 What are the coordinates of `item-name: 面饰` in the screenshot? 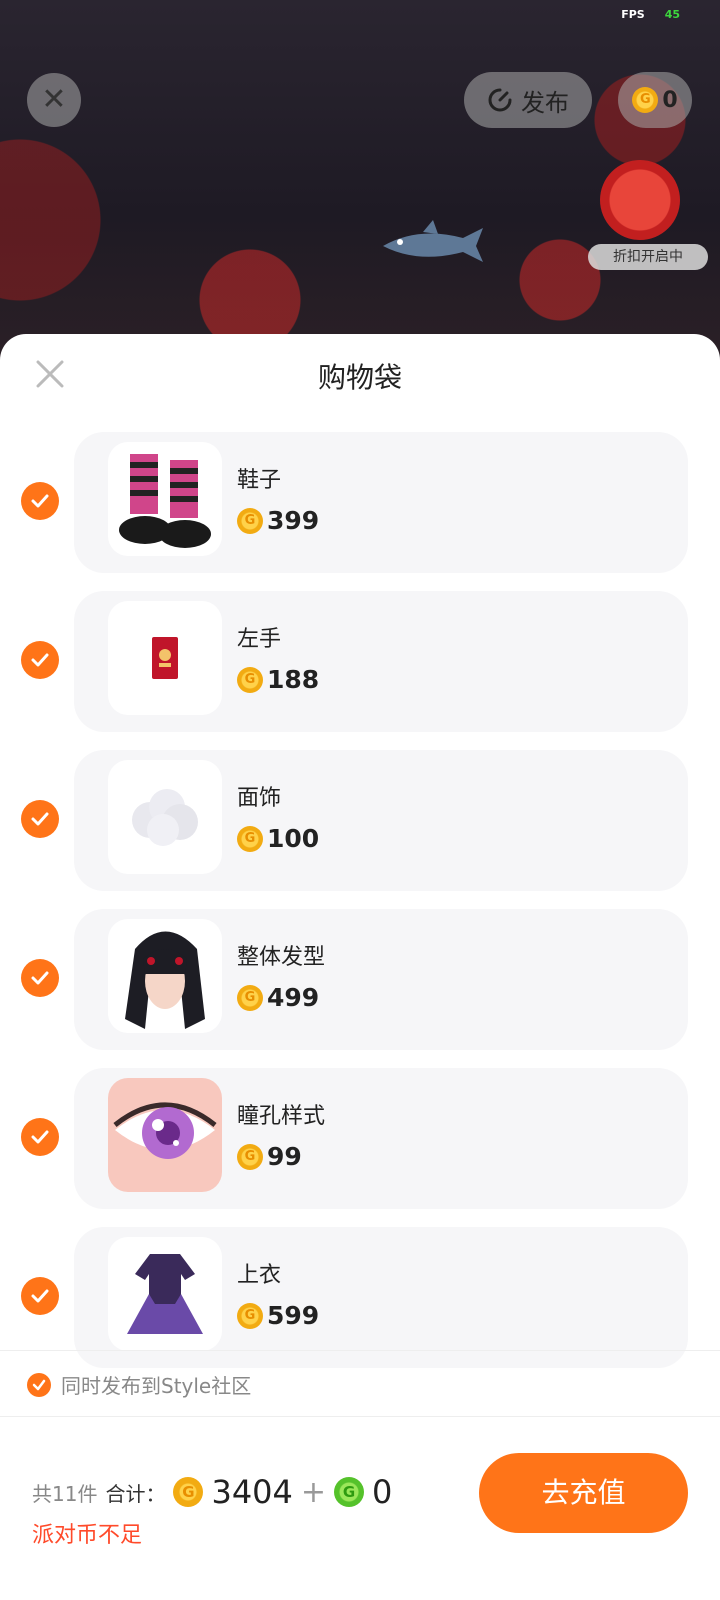 It's located at (259, 798).